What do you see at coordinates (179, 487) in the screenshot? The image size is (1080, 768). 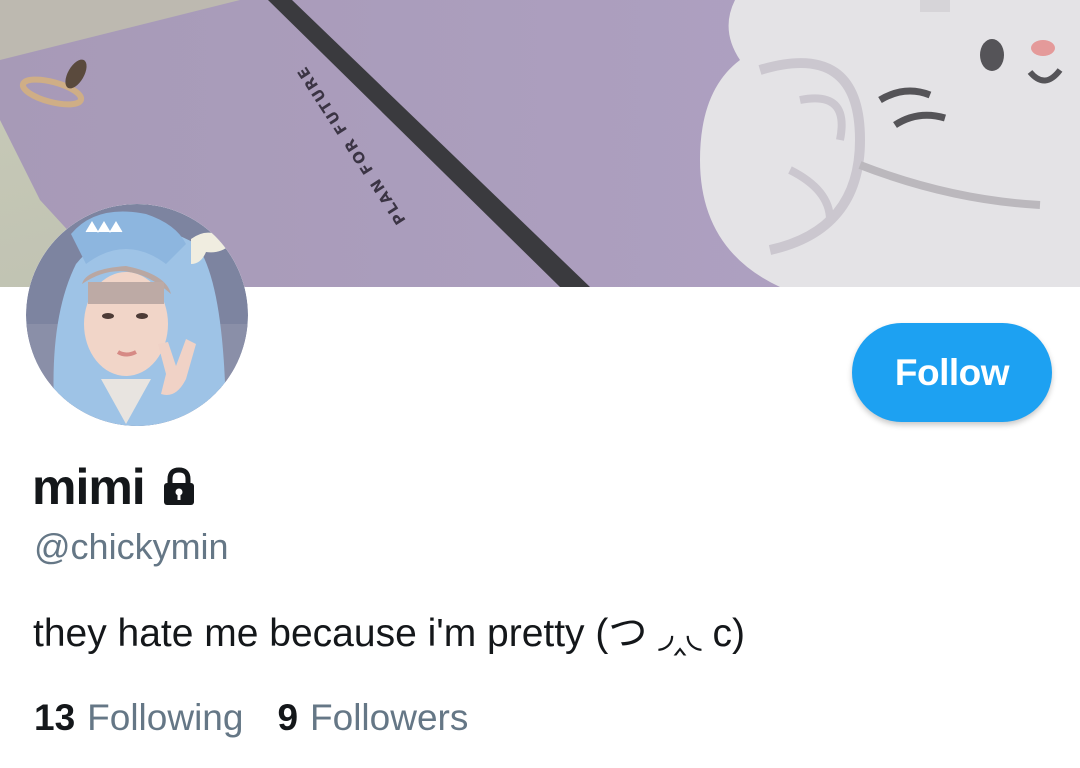 I see `lock-icon` at bounding box center [179, 487].